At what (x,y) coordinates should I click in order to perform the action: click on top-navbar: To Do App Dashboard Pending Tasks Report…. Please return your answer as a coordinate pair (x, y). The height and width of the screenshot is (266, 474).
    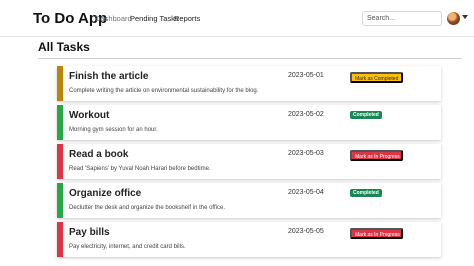
    Looking at the image, I should click on (237, 18).